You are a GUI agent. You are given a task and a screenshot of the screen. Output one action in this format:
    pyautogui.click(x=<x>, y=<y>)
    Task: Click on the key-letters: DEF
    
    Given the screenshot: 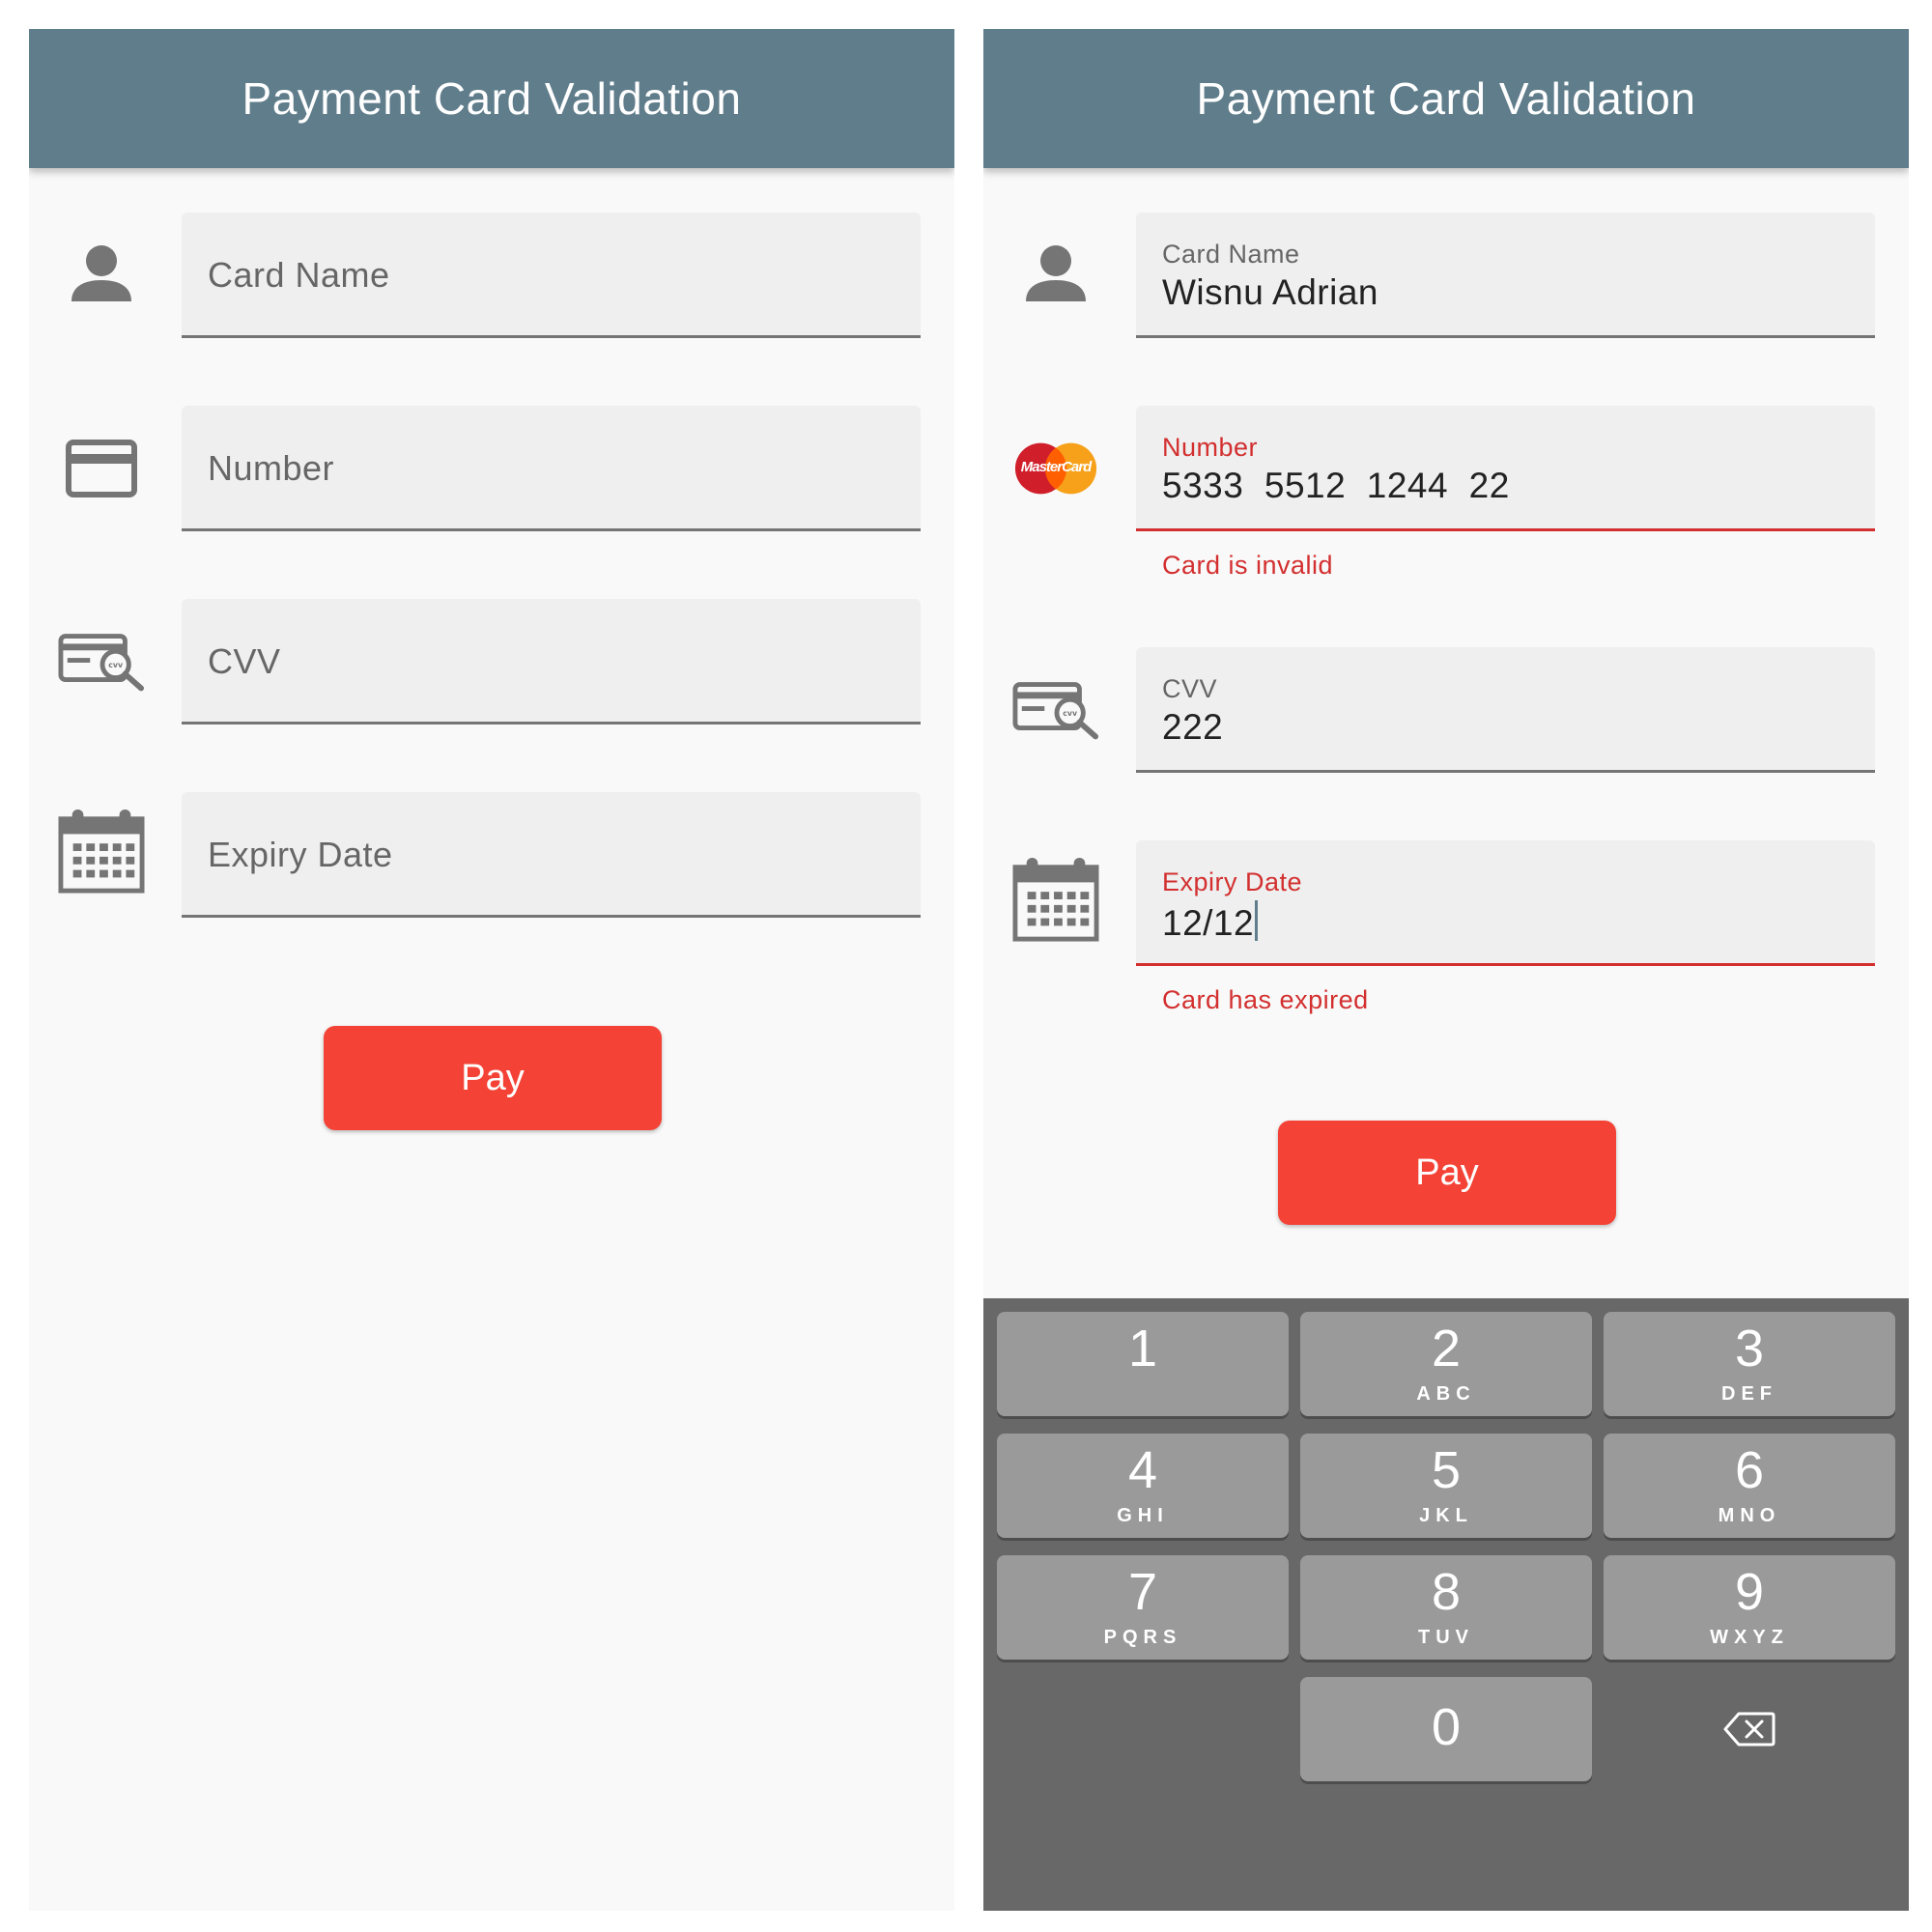 What is the action you would take?
    pyautogui.click(x=1749, y=1394)
    